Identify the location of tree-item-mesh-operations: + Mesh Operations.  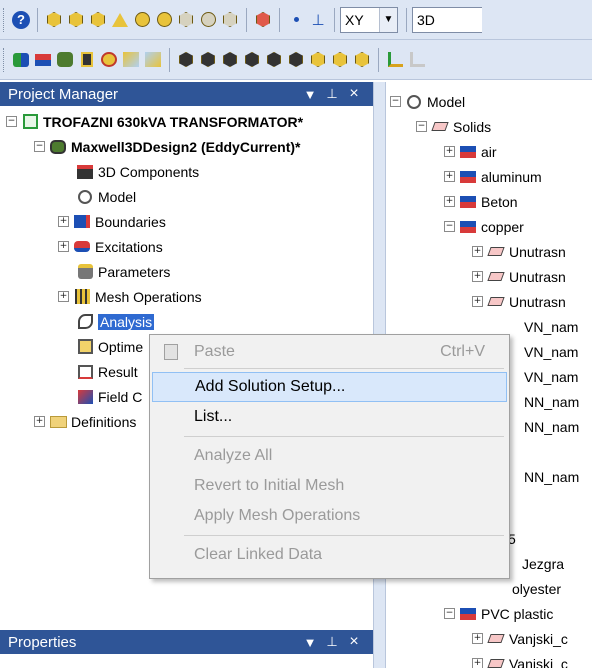
(130, 296).